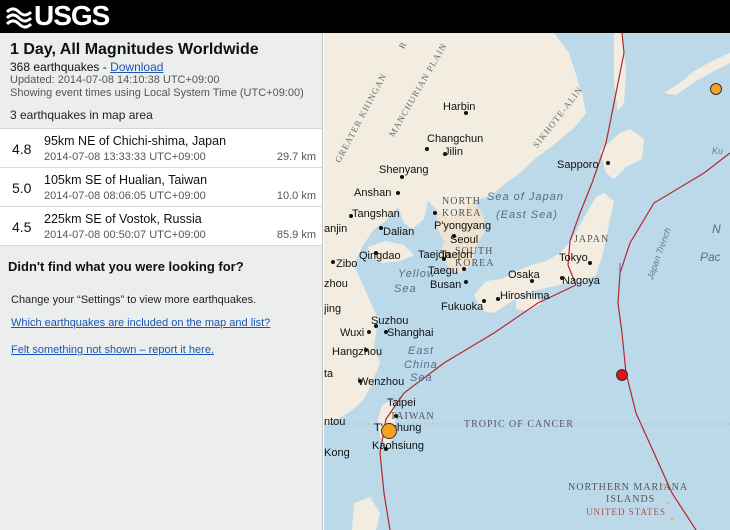 The image size is (730, 530). What do you see at coordinates (421, 365) in the screenshot?
I see `east-china-sea-label-2: China` at bounding box center [421, 365].